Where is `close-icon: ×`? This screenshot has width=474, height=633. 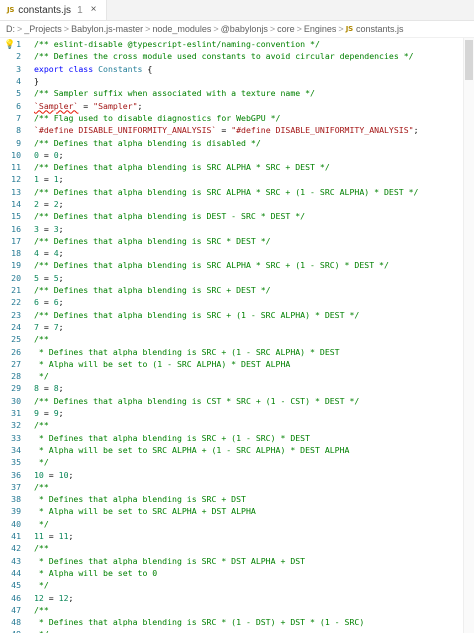
close-icon: × is located at coordinates (94, 10).